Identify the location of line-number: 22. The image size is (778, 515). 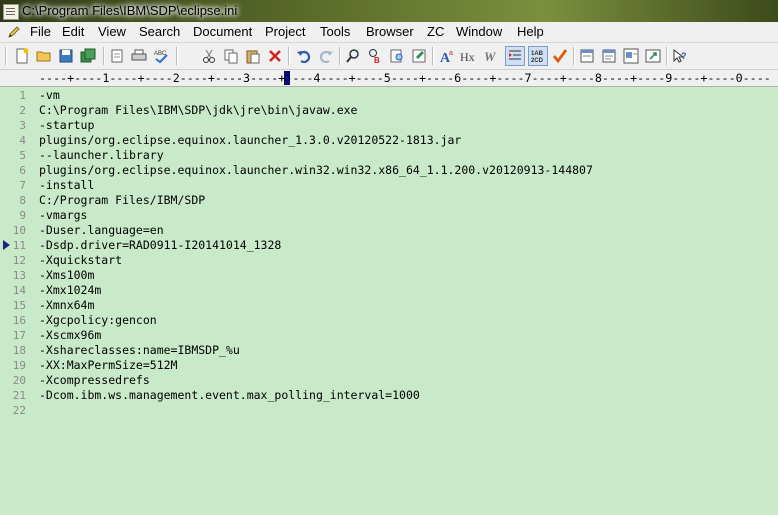
(19, 410).